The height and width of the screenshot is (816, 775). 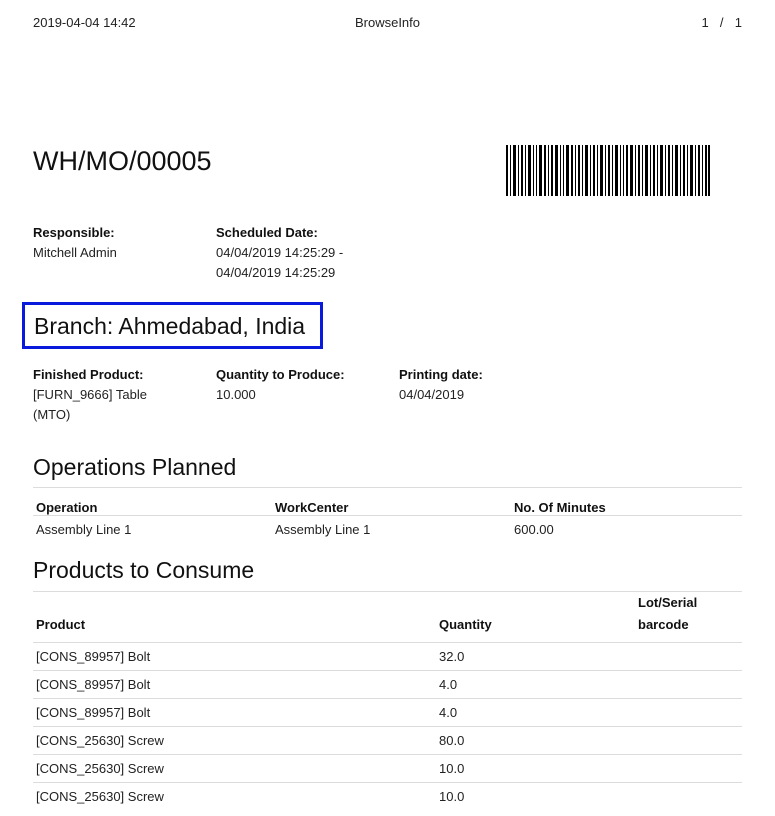 What do you see at coordinates (75, 252) in the screenshot?
I see `responsible-value: Mitchell Admin` at bounding box center [75, 252].